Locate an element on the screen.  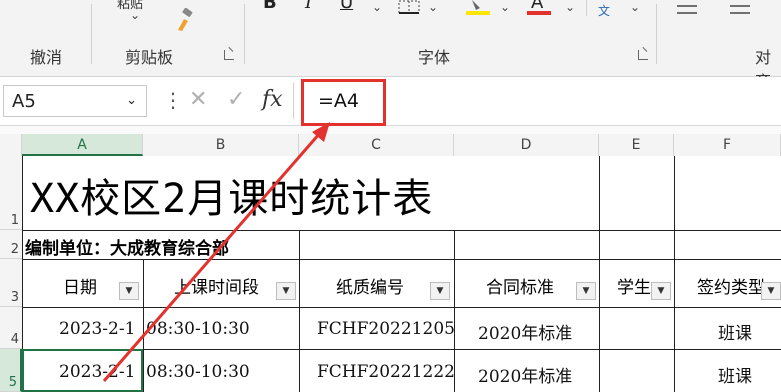
cell-b4: 08:30-10:30 is located at coordinates (198, 329).